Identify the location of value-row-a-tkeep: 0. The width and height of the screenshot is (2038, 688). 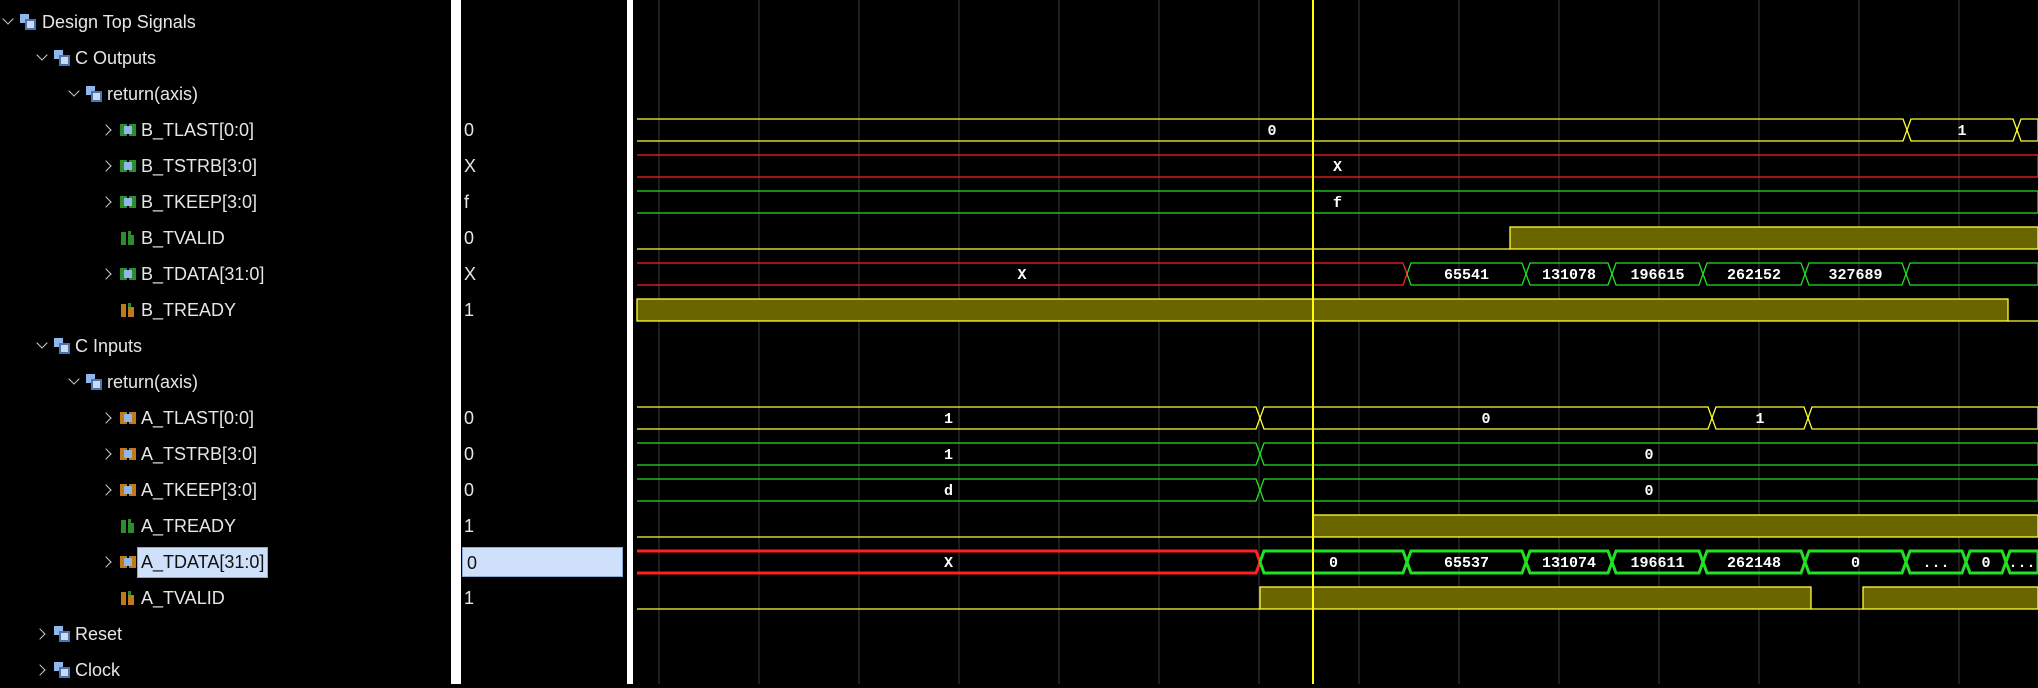
(544, 490).